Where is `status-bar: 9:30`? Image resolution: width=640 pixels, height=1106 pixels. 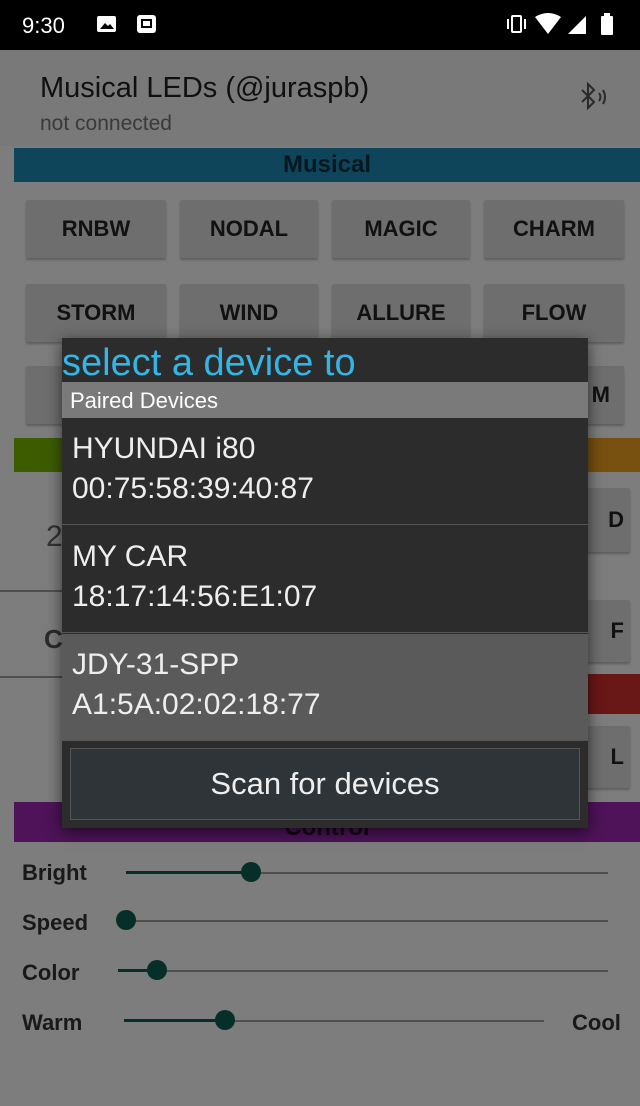
status-bar: 9:30 is located at coordinates (320, 25).